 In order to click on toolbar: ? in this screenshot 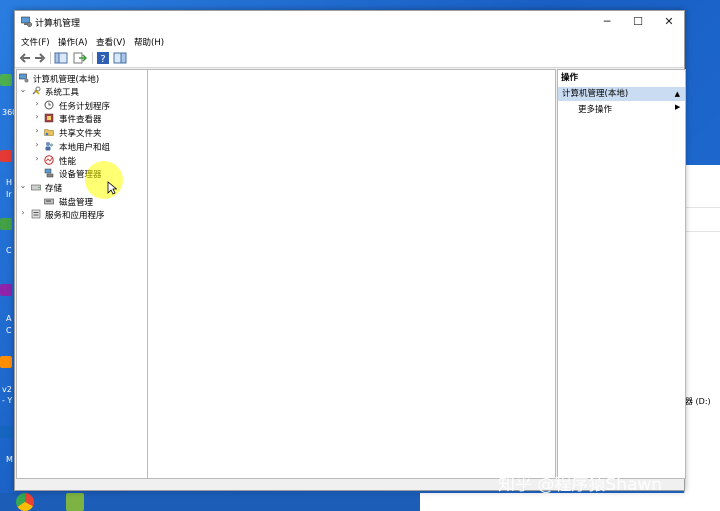, I will do `click(349, 58)`.